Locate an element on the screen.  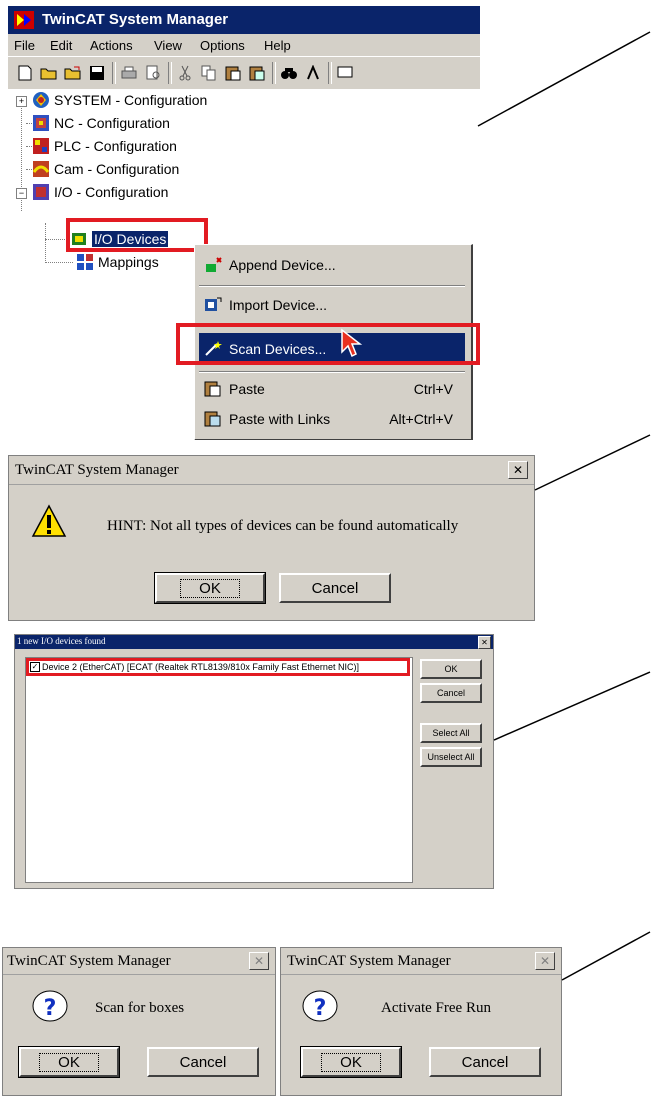
print-icon is located at coordinates (129, 73).